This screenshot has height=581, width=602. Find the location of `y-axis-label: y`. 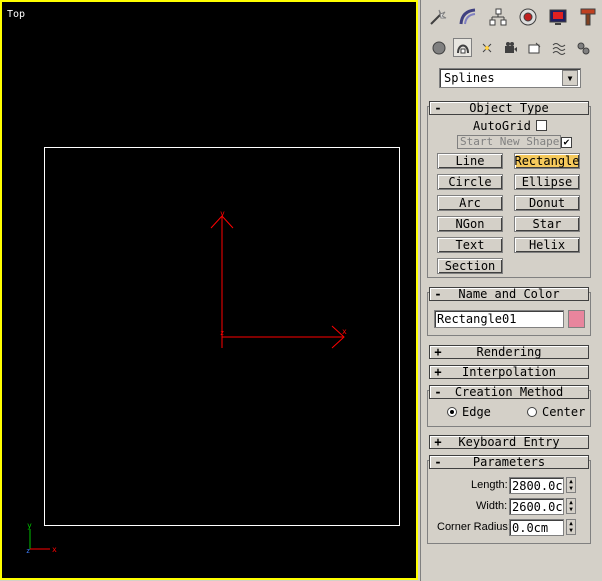

y-axis-label: y is located at coordinates (222, 213).